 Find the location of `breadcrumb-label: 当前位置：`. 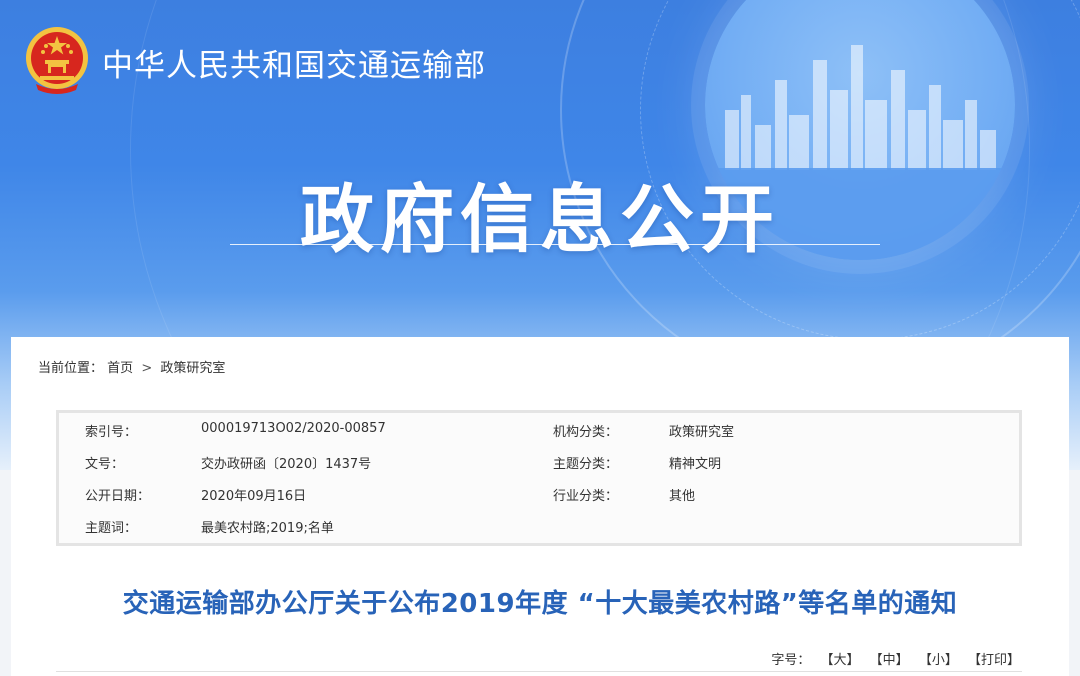

breadcrumb-label: 当前位置： is located at coordinates (71, 368).